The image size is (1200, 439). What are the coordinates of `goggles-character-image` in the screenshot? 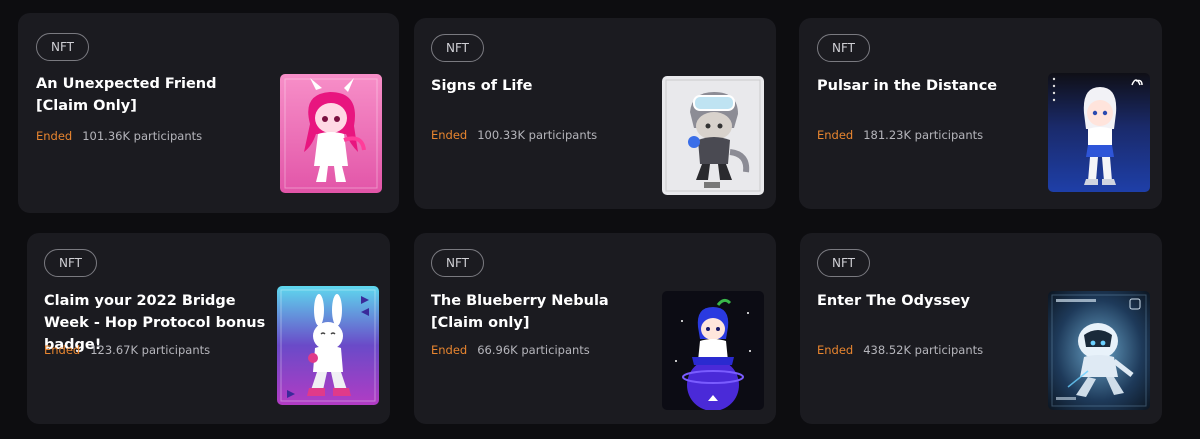 It's located at (713, 135).